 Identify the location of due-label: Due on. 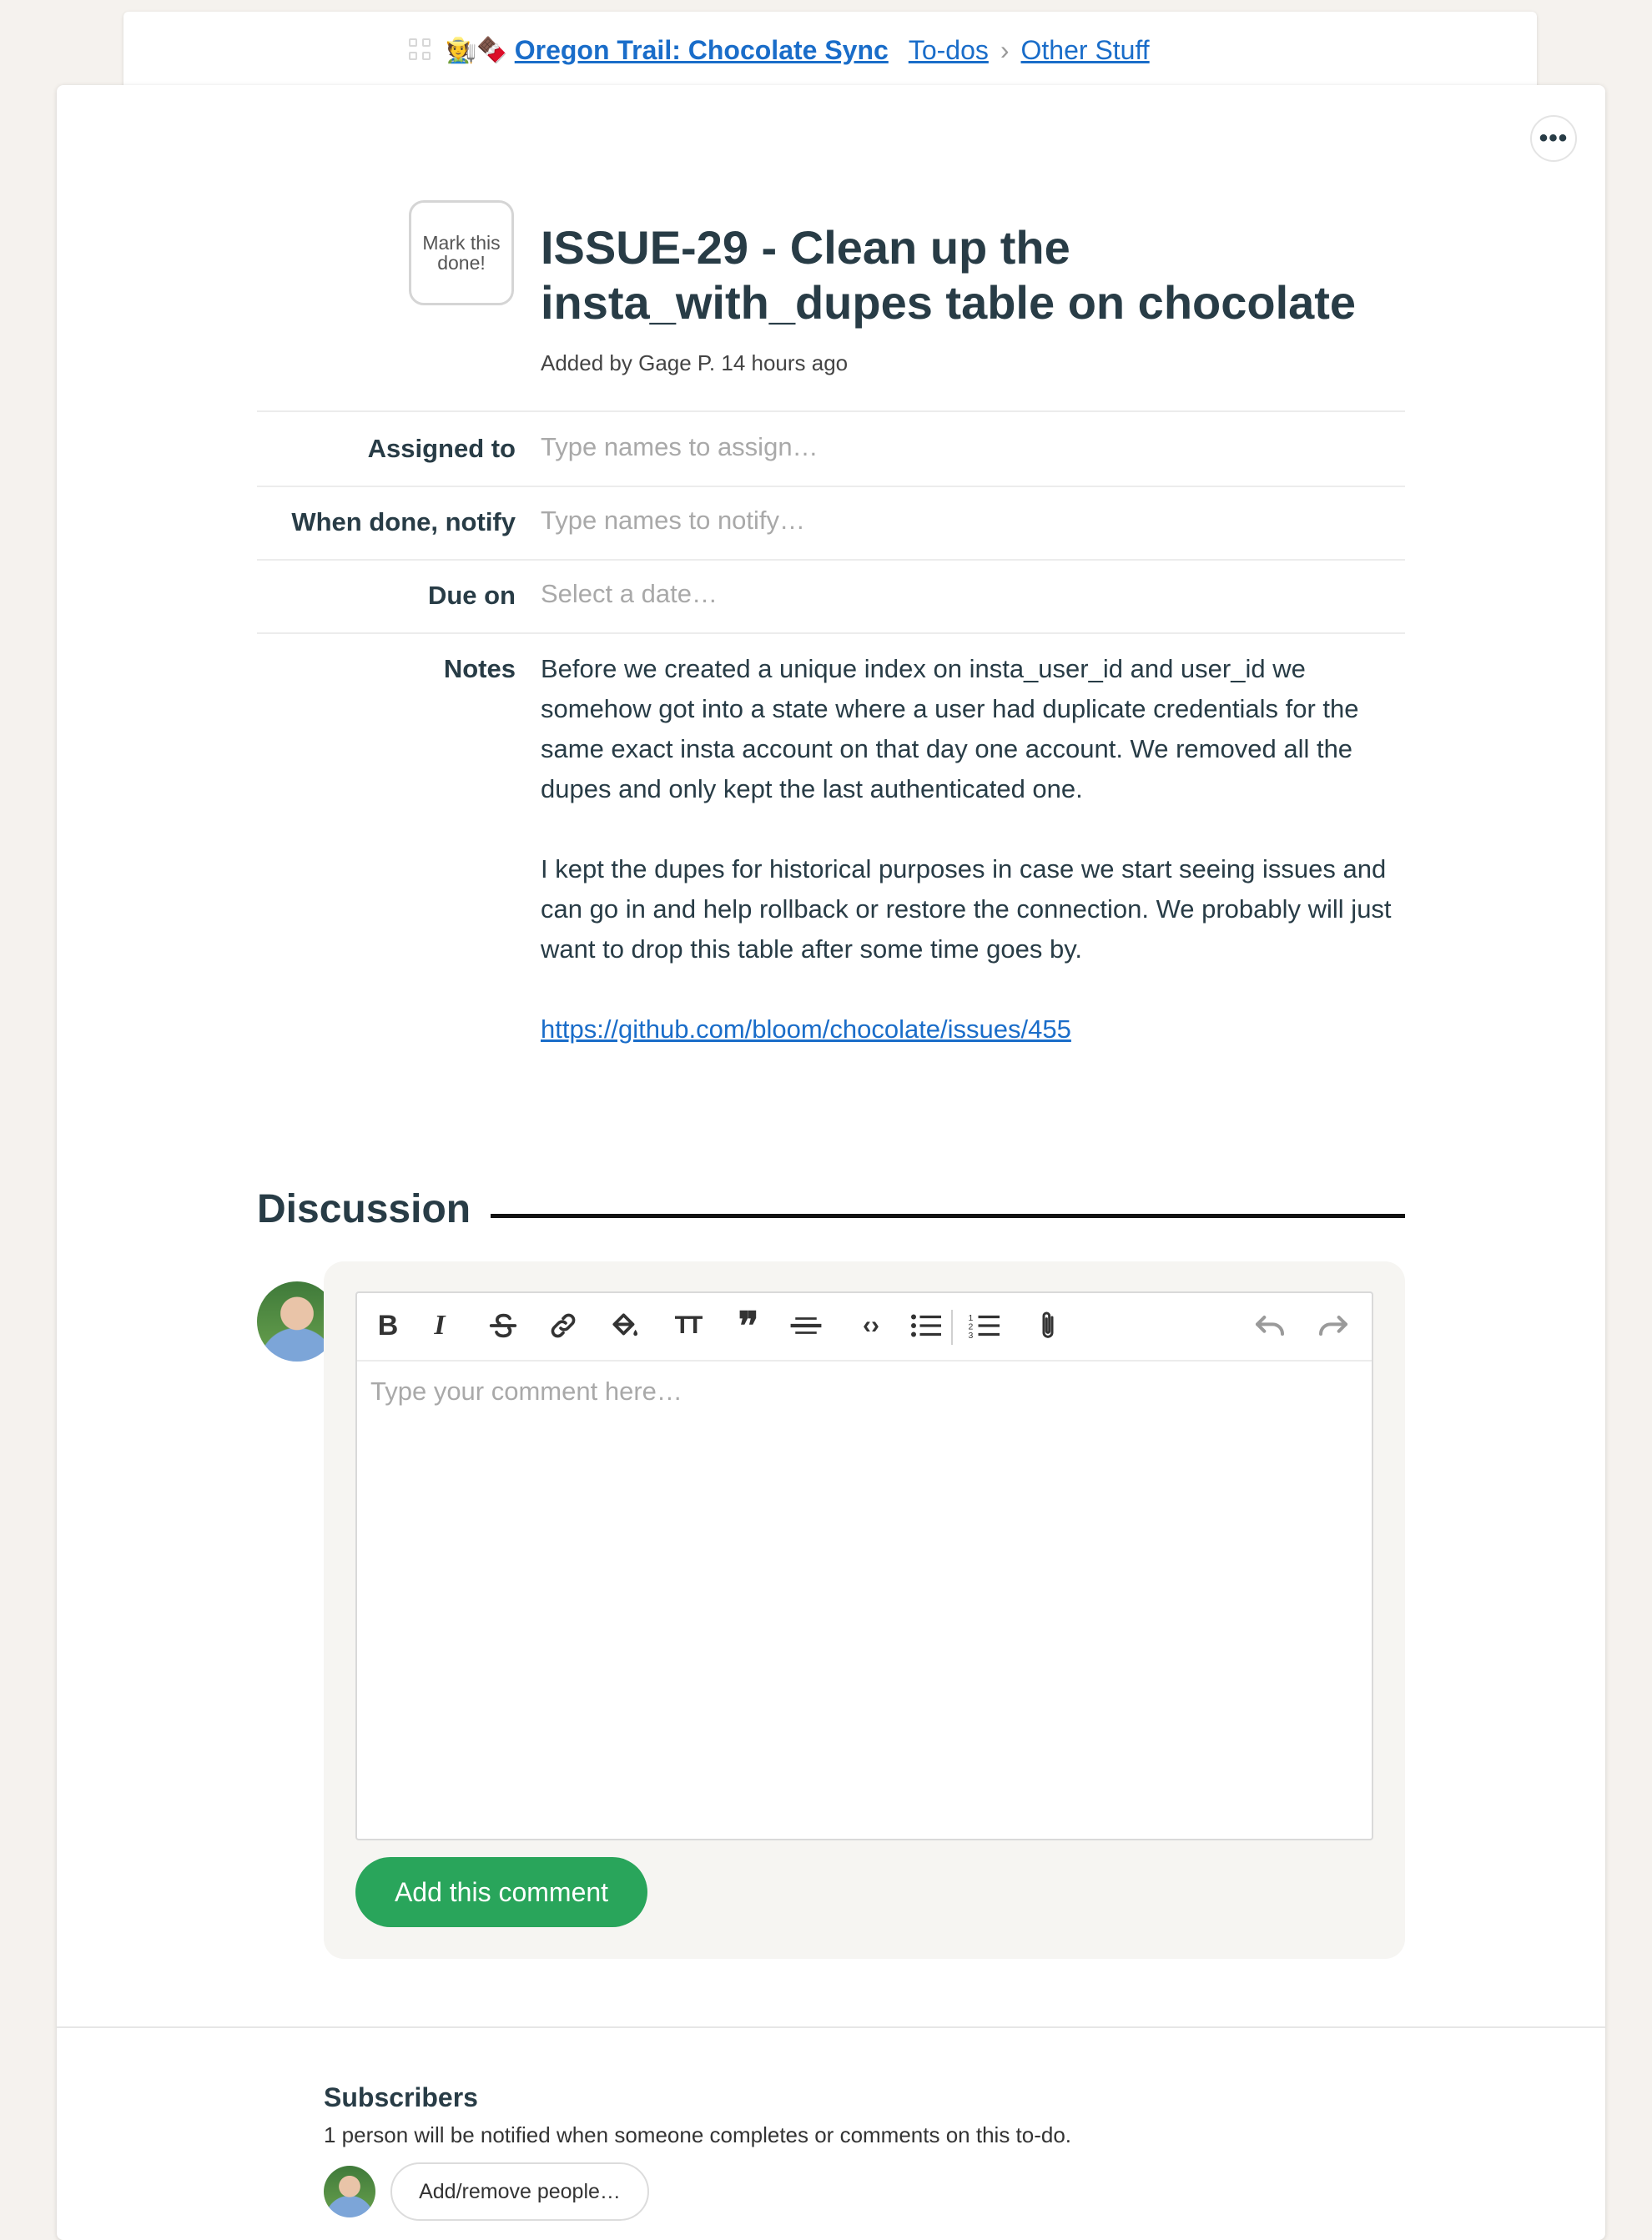
(472, 595).